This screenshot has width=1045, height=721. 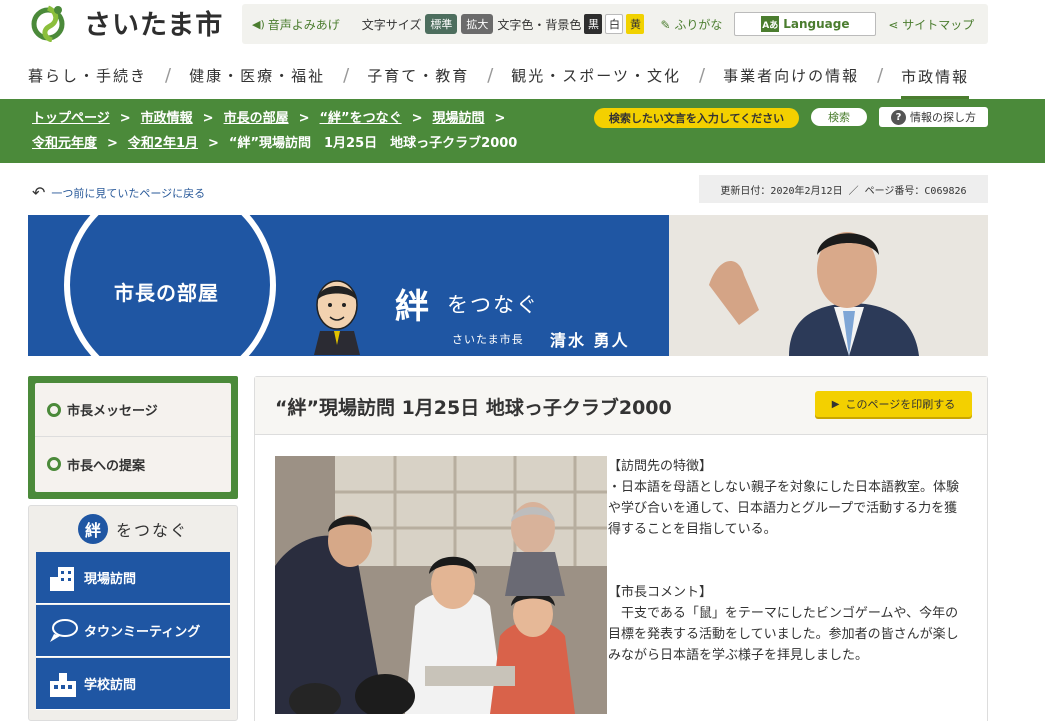 I want to click on kizuna-badge: 絆, so click(x=92, y=529).